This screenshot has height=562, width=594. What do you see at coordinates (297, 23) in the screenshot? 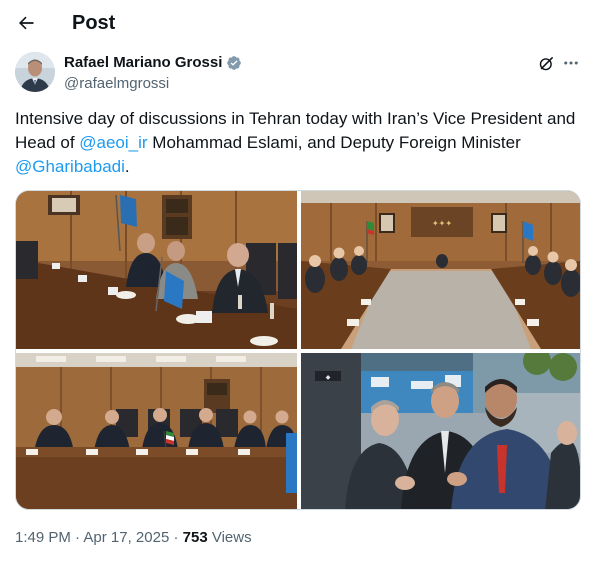
I see `top-bar: Post` at bounding box center [297, 23].